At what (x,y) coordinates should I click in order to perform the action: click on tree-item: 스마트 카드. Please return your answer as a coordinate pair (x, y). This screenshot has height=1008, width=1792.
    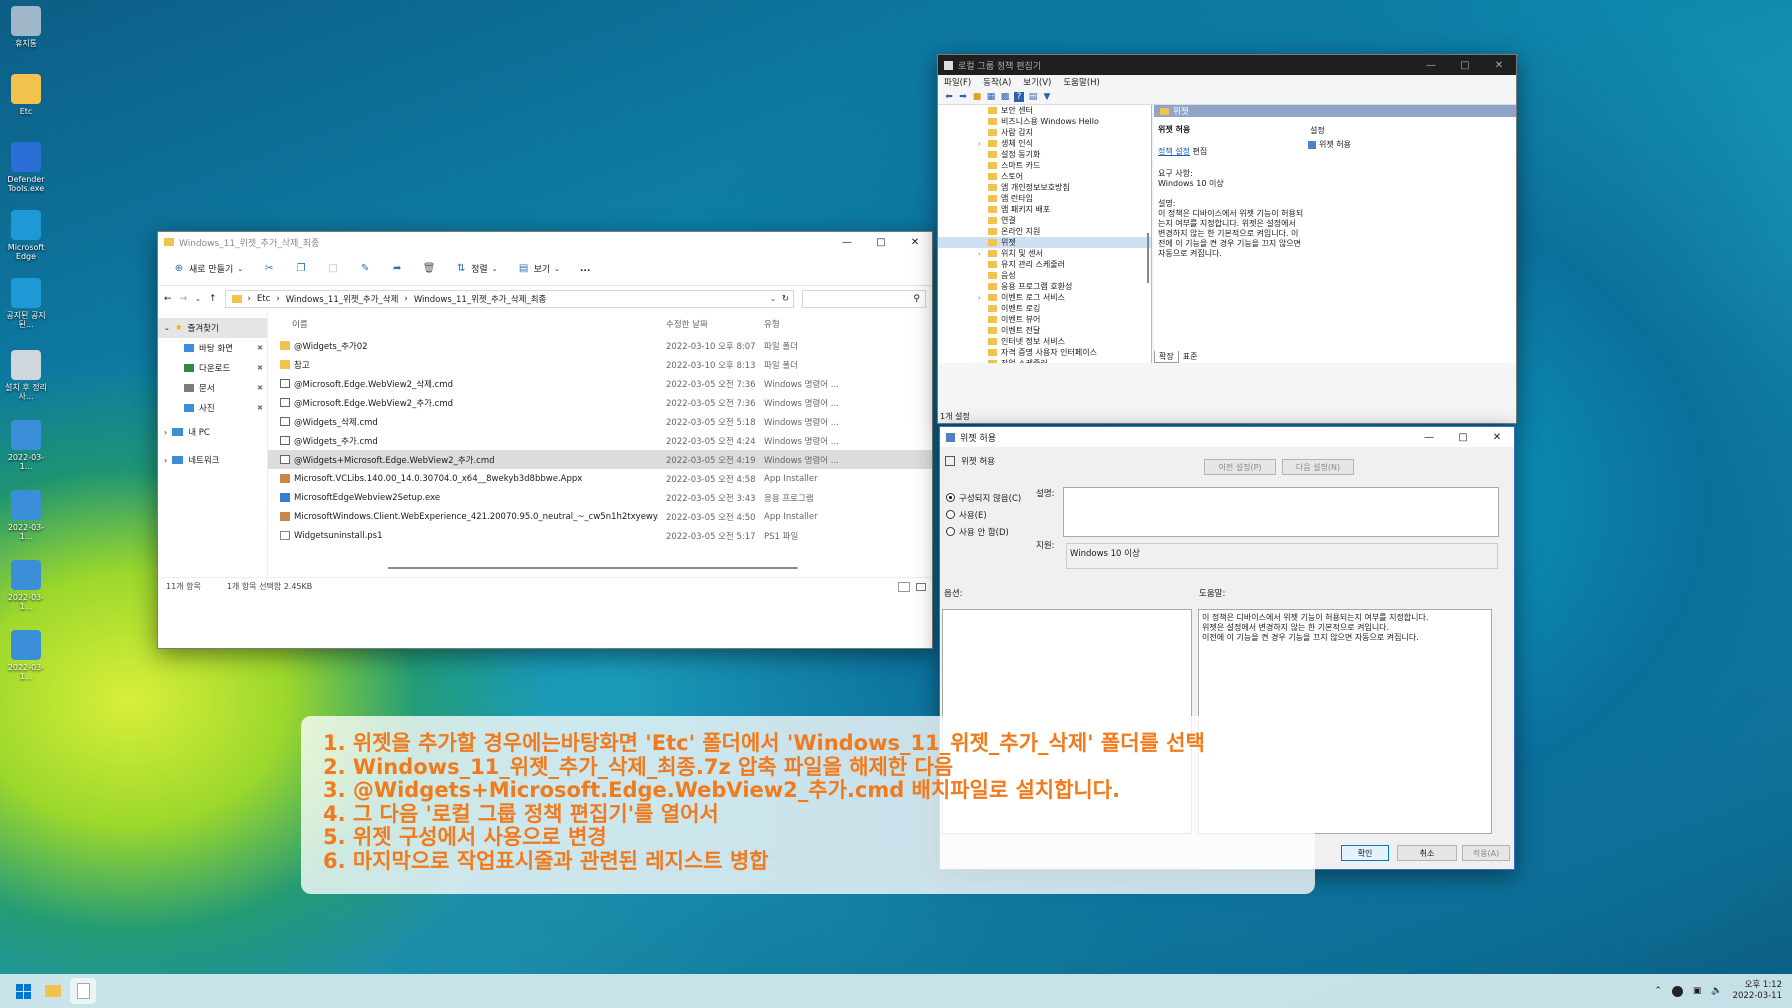
    Looking at the image, I should click on (1044, 165).